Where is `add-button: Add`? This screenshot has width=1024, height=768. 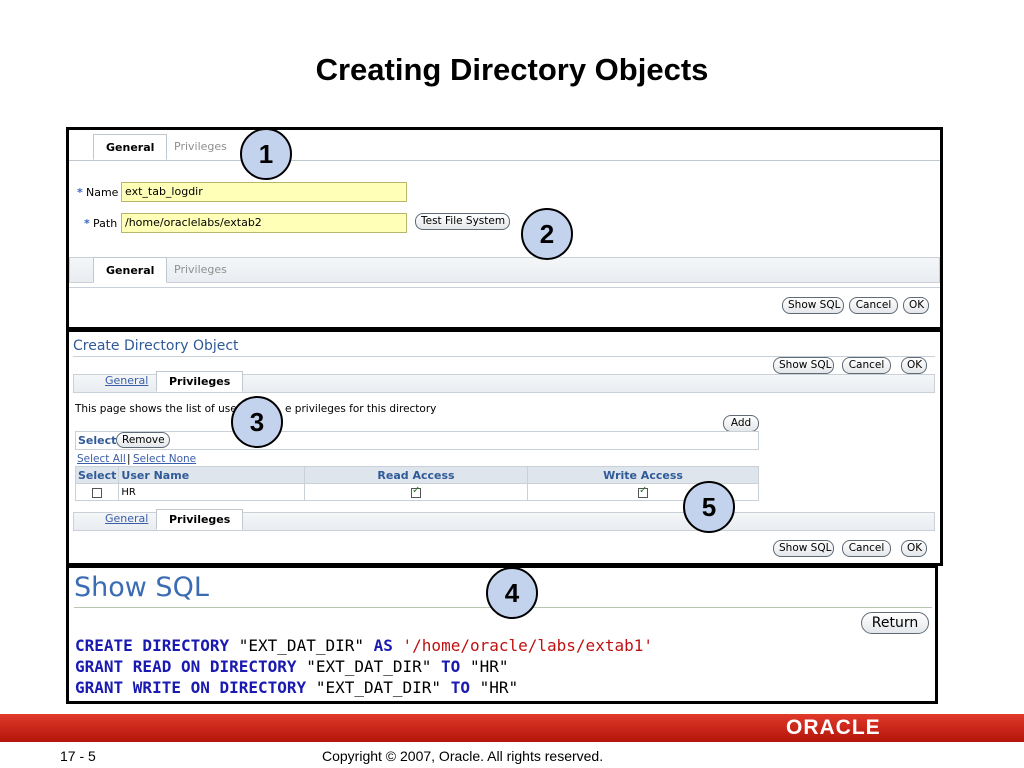 add-button: Add is located at coordinates (741, 423).